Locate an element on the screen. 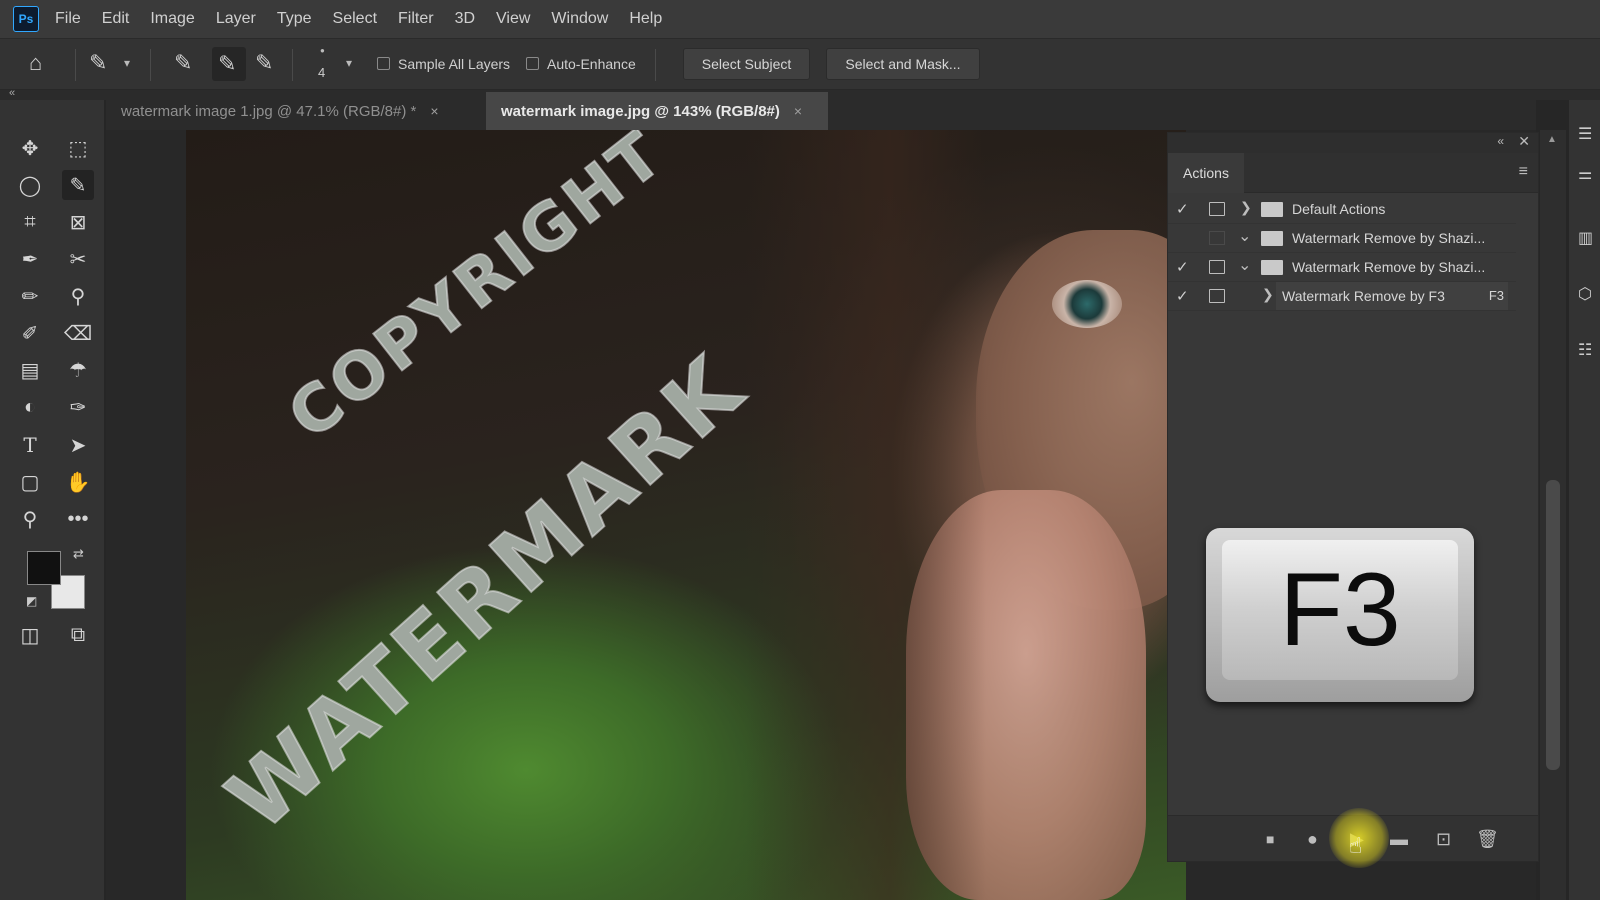 The height and width of the screenshot is (900, 1600). shape-tool-icon: ▢ is located at coordinates (30, 482).